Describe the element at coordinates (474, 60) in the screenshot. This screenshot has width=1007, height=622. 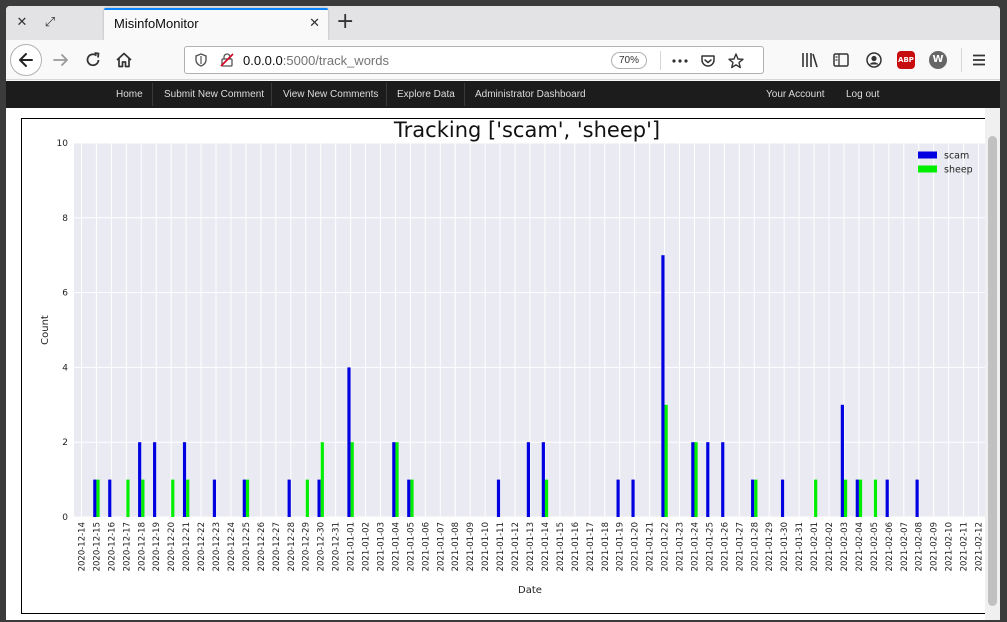
I see `address-bar: 0.0.0.0:5000/track_words 70%` at that location.